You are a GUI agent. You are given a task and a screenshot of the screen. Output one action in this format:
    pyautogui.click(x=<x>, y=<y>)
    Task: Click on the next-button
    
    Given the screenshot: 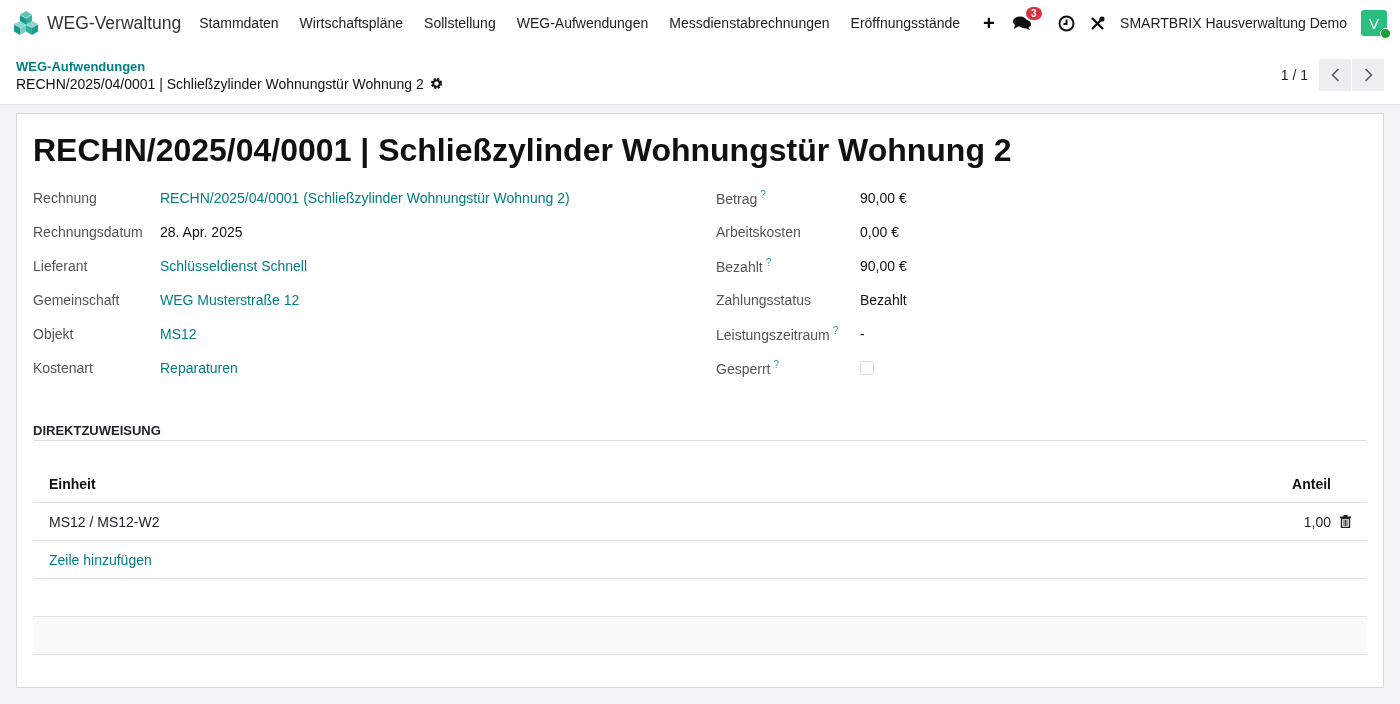 What is the action you would take?
    pyautogui.click(x=1368, y=75)
    